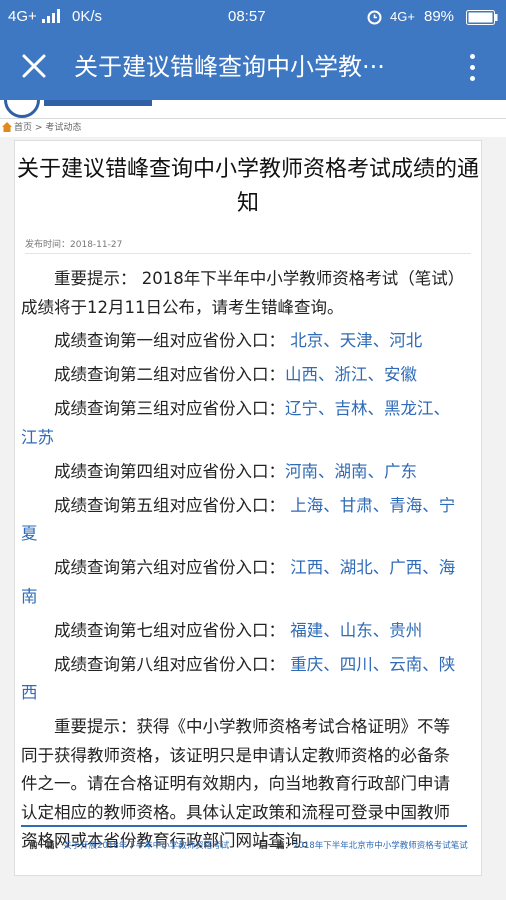 The image size is (506, 900). I want to click on site-logo-text, so click(98, 103).